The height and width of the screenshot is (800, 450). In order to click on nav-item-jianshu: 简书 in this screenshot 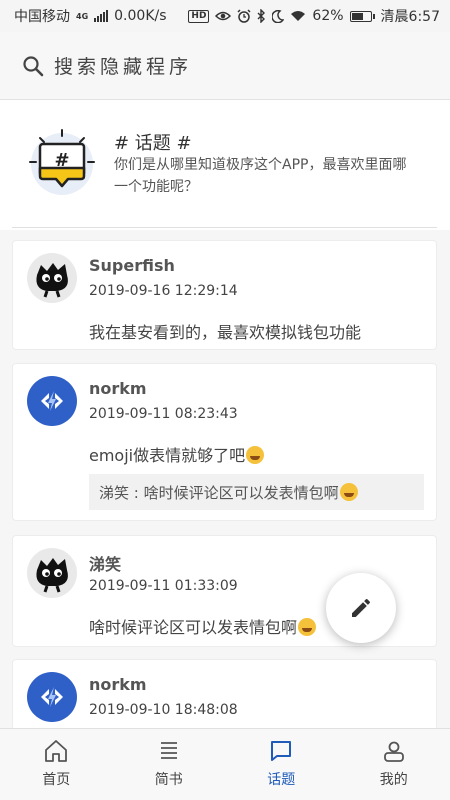, I will do `click(169, 764)`.